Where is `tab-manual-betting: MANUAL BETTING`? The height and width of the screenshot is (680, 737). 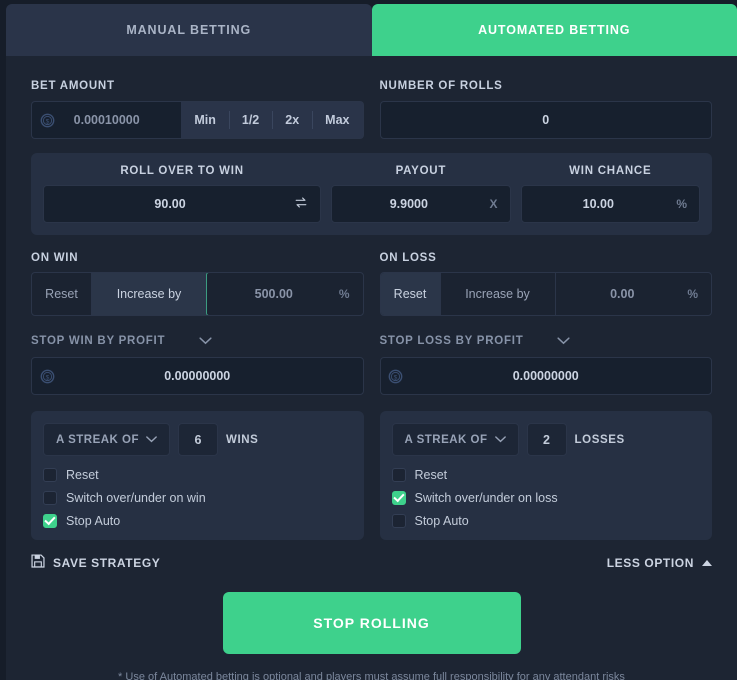
tab-manual-betting: MANUAL BETTING is located at coordinates (189, 30).